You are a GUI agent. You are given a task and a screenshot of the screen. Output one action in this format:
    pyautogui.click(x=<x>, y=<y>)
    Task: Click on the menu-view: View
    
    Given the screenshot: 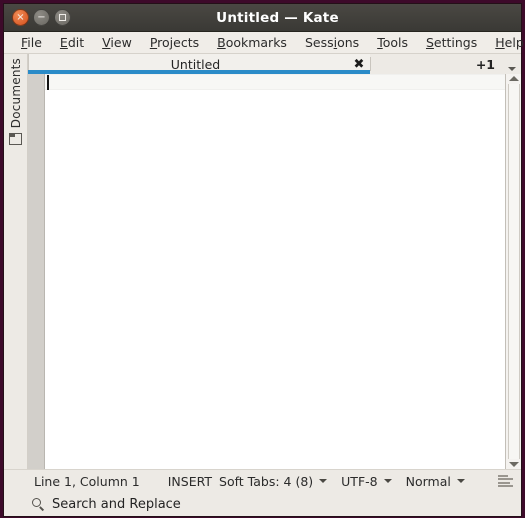 What is the action you would take?
    pyautogui.click(x=117, y=42)
    